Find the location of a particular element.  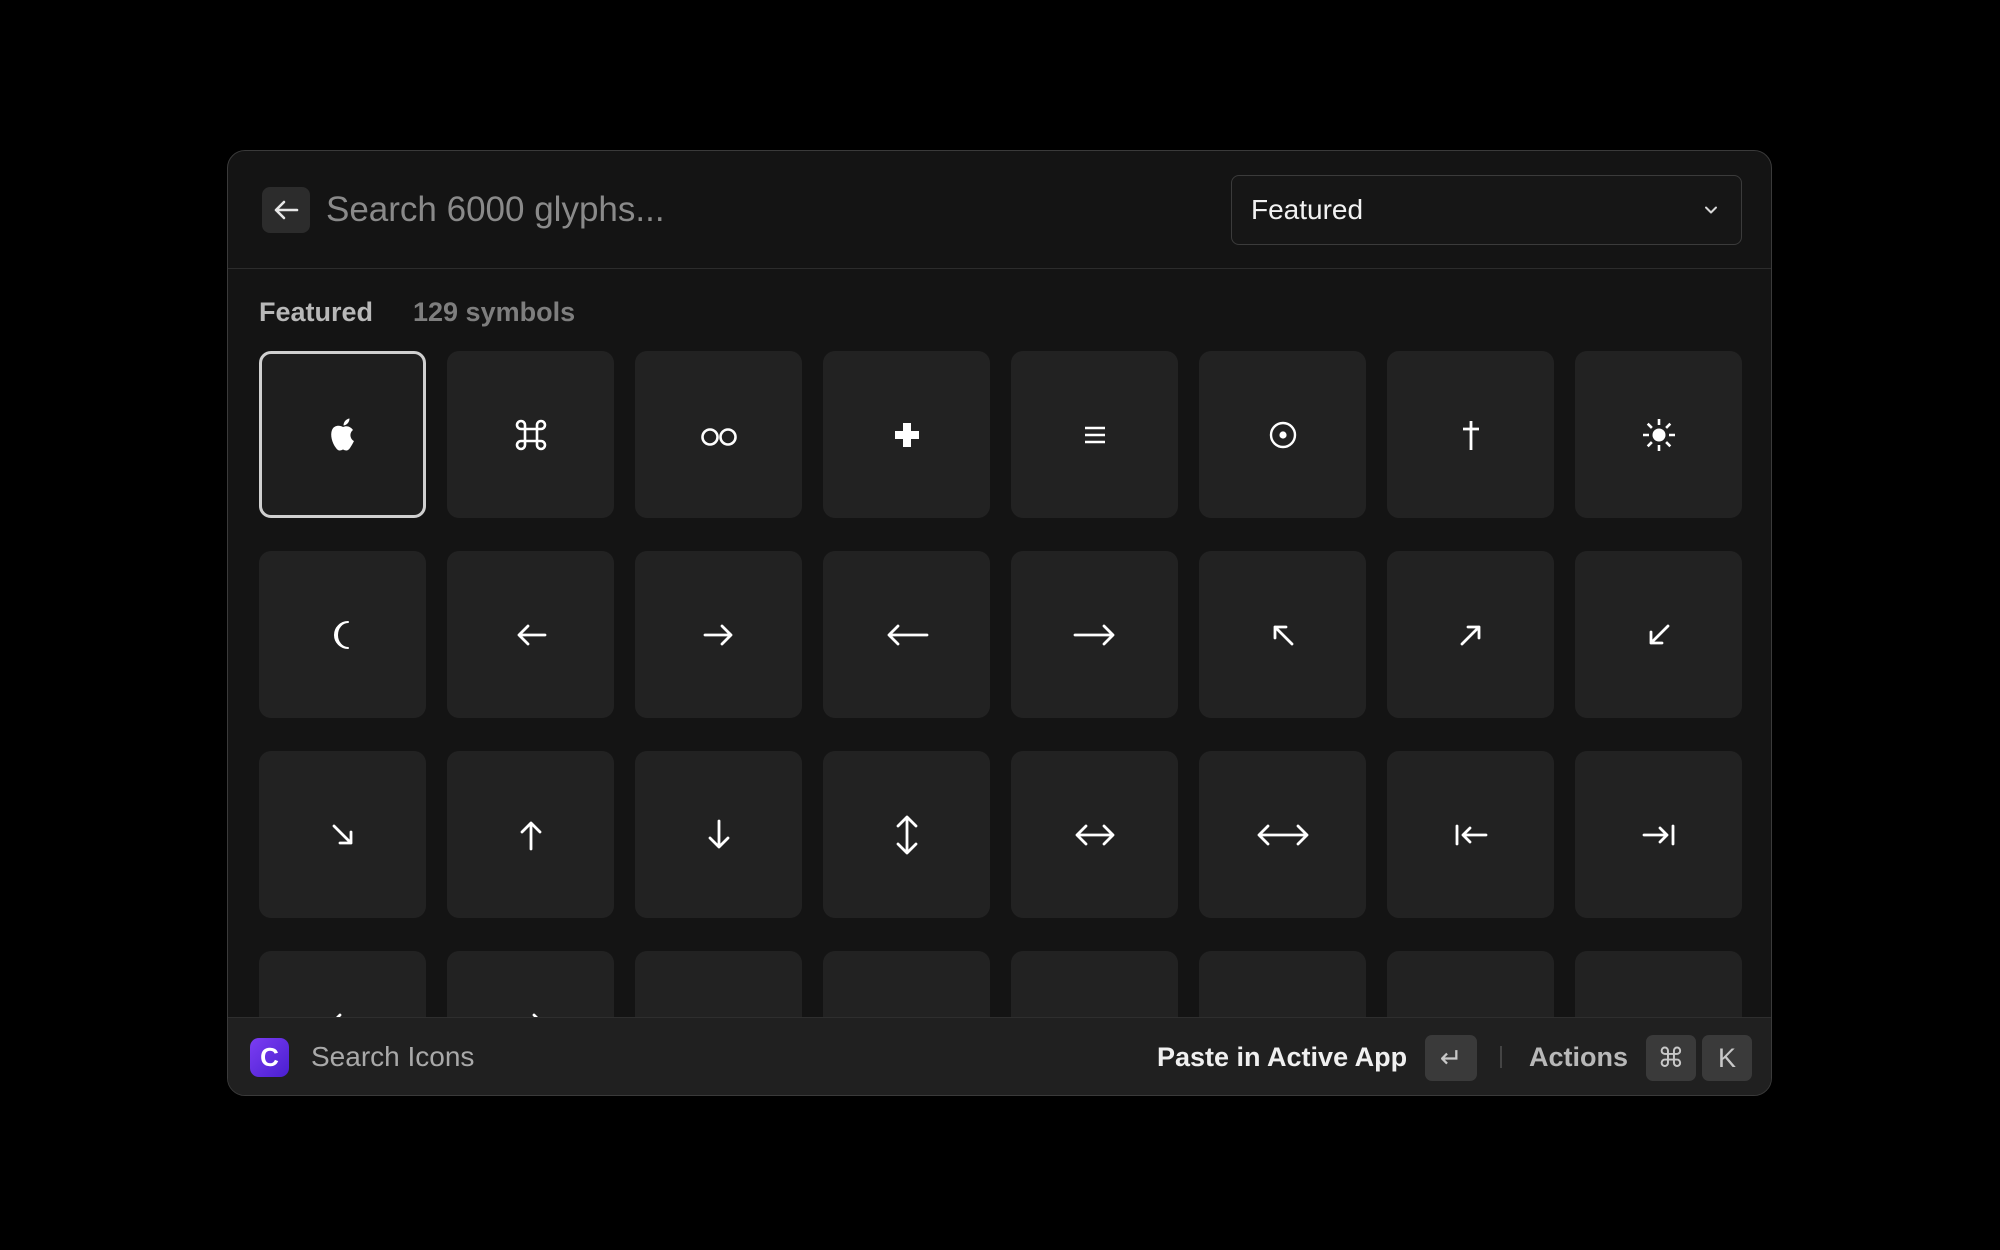

apple-logo-icon is located at coordinates (342, 434).